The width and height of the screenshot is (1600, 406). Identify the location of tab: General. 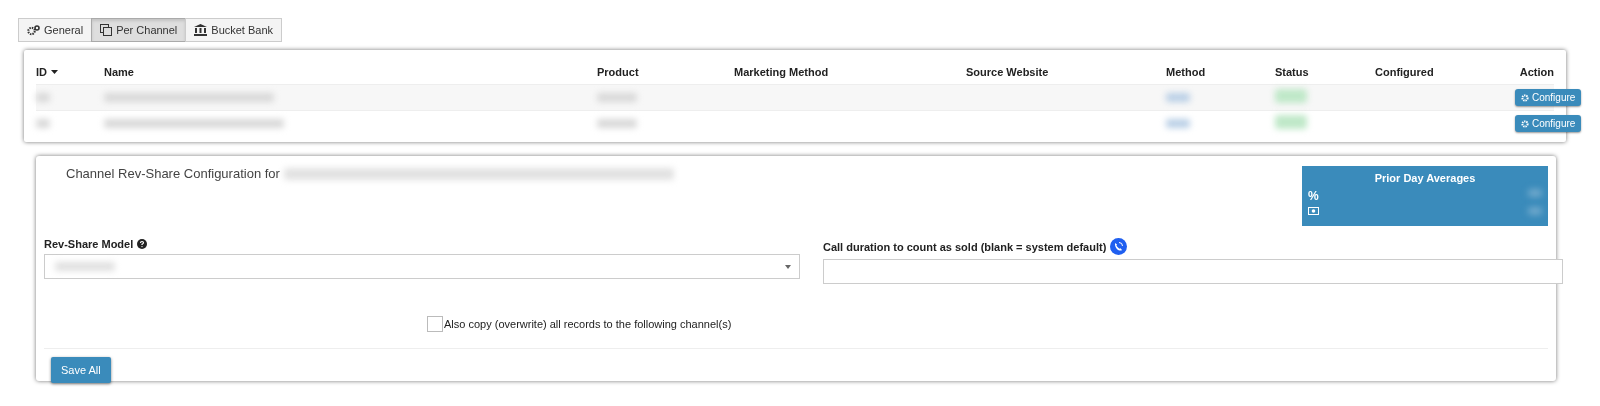
(55, 30).